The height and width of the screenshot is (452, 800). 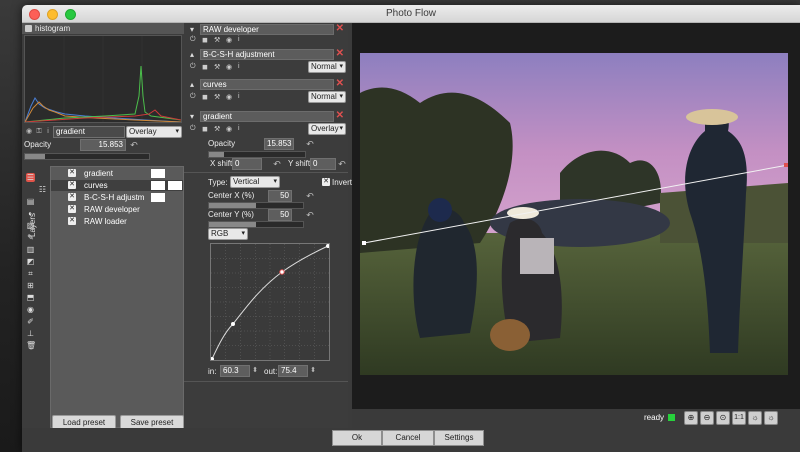 What do you see at coordinates (280, 215) in the screenshot?
I see `centery-field: 50` at bounding box center [280, 215].